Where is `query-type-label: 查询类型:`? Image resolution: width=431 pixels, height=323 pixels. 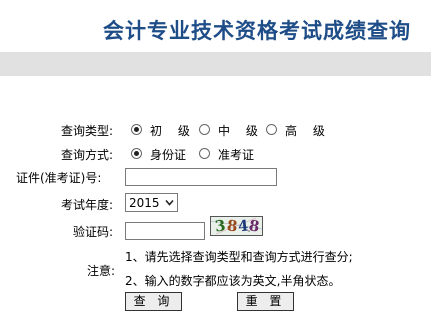
query-type-label: 查询类型: is located at coordinates (87, 131).